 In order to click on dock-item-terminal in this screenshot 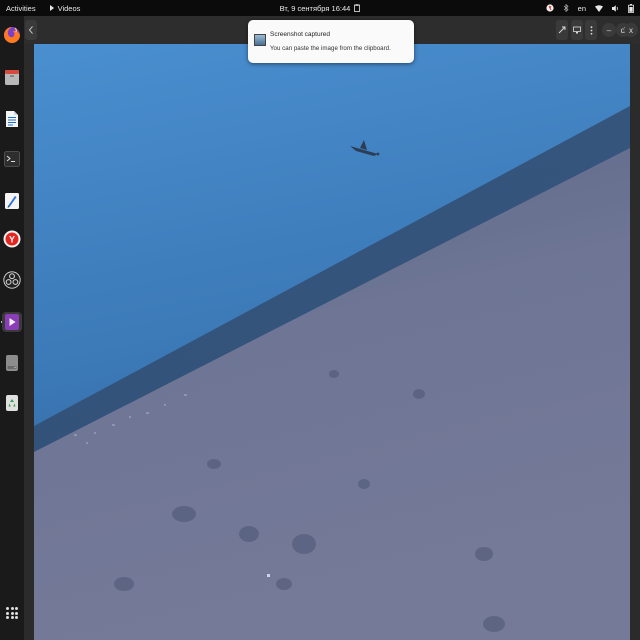, I will do `click(12, 159)`.